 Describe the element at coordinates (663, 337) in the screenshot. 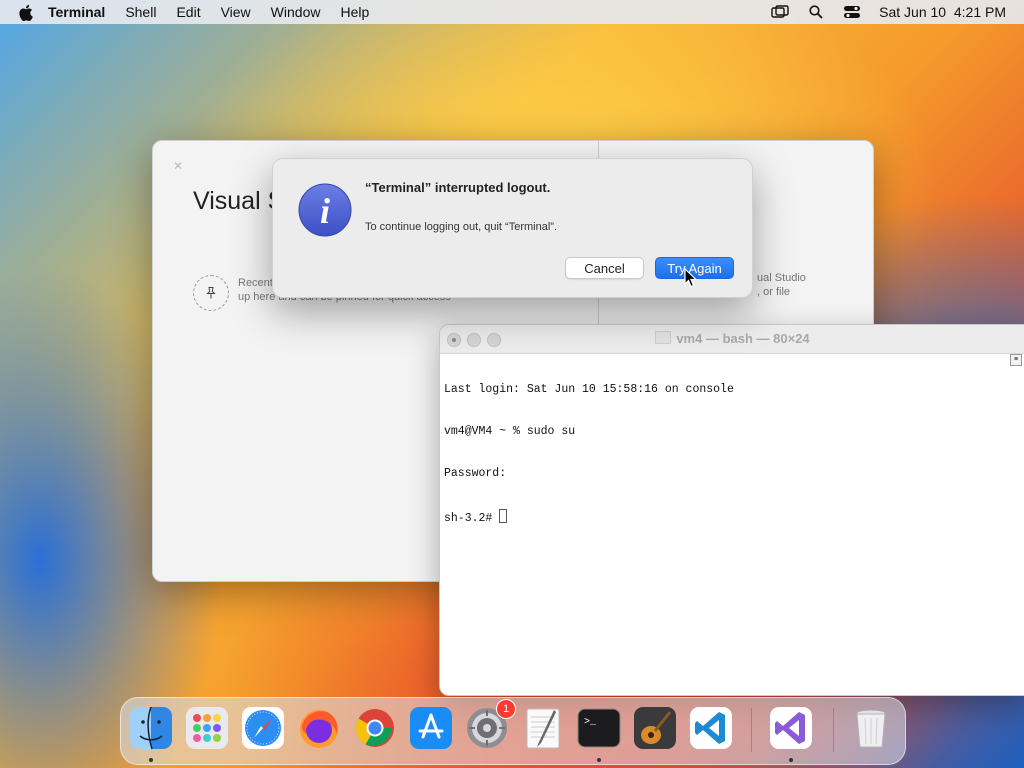

I see `folder-icon` at that location.